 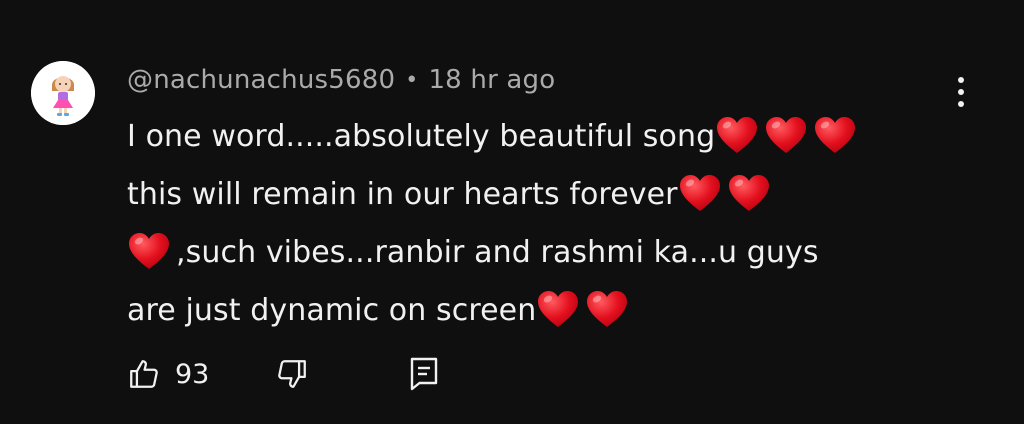 I want to click on reply-button, so click(x=424, y=374).